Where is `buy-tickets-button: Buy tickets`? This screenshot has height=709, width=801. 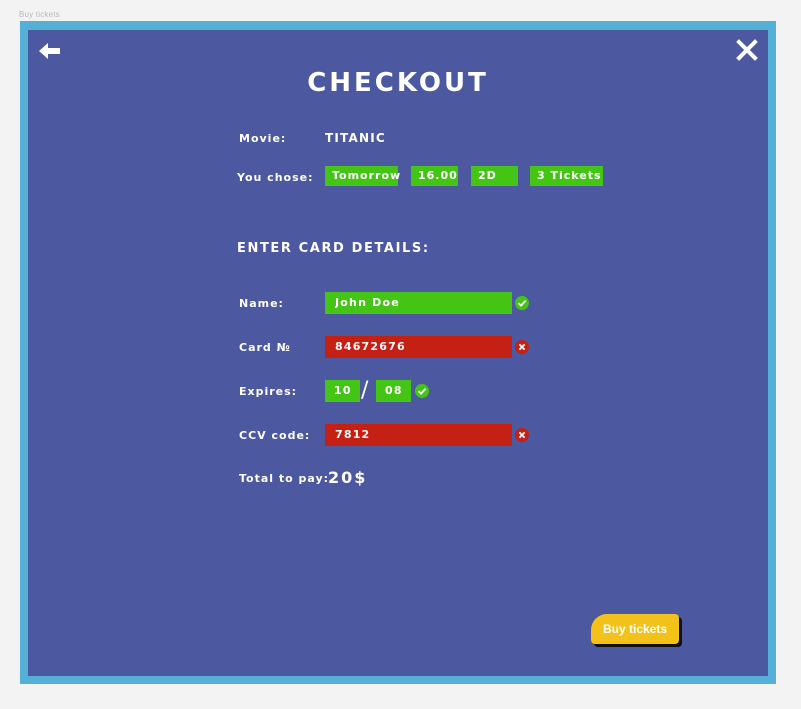 buy-tickets-button: Buy tickets is located at coordinates (635, 629).